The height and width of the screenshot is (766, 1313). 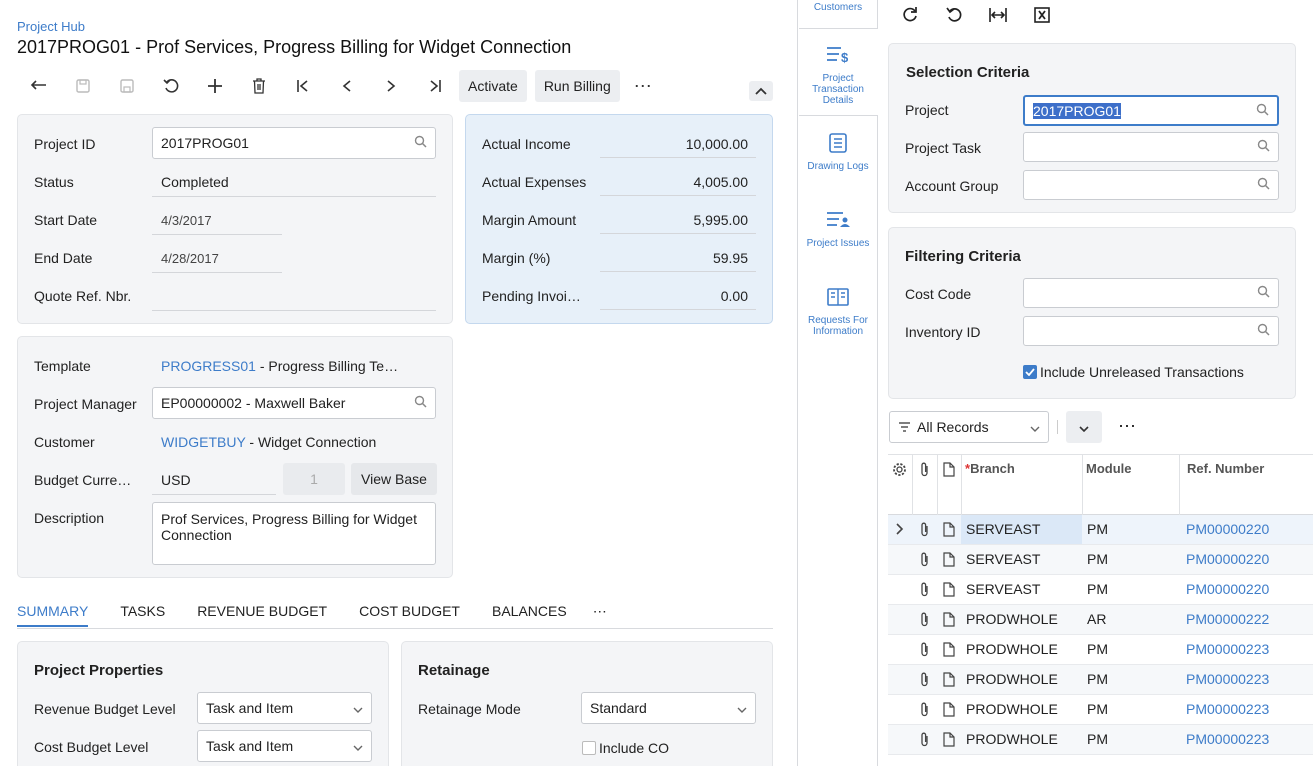 I want to click on records-filter-select: All Records, so click(x=969, y=427).